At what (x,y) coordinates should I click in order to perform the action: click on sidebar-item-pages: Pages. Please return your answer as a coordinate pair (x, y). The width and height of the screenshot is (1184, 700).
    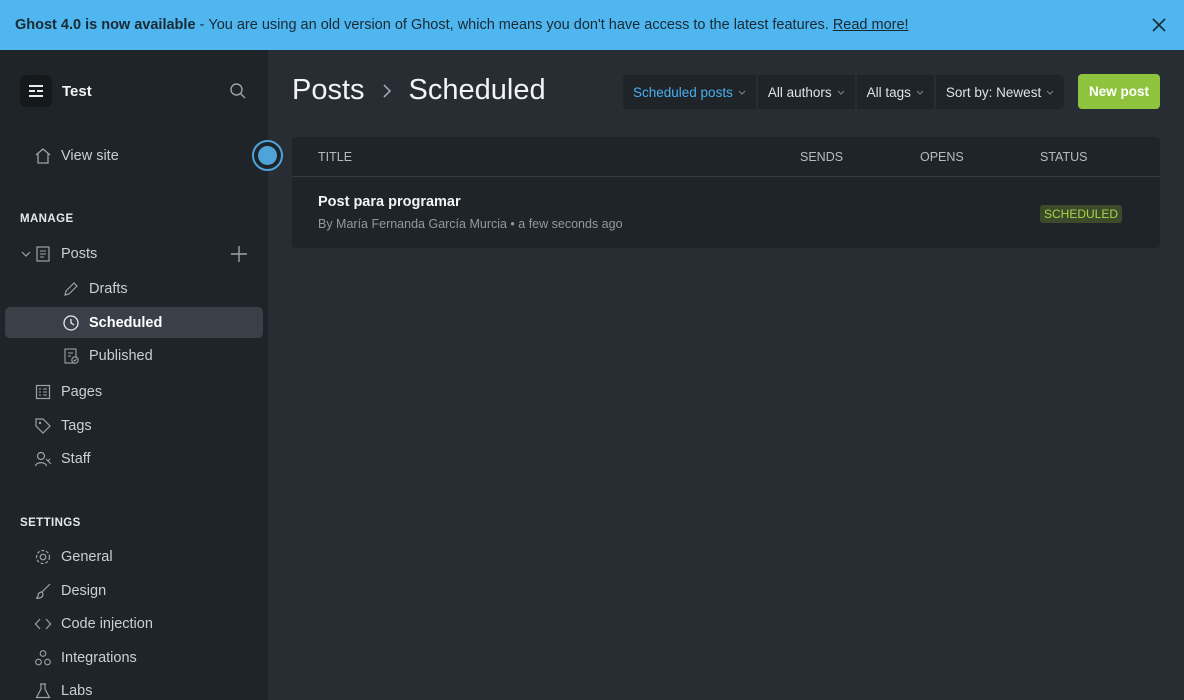
    Looking at the image, I should click on (68, 392).